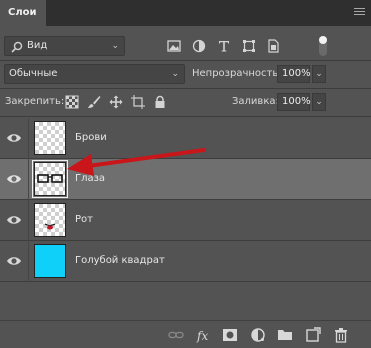 The width and height of the screenshot is (371, 348). What do you see at coordinates (33, 73) in the screenshot?
I see `blend-mode-value: Обычные` at bounding box center [33, 73].